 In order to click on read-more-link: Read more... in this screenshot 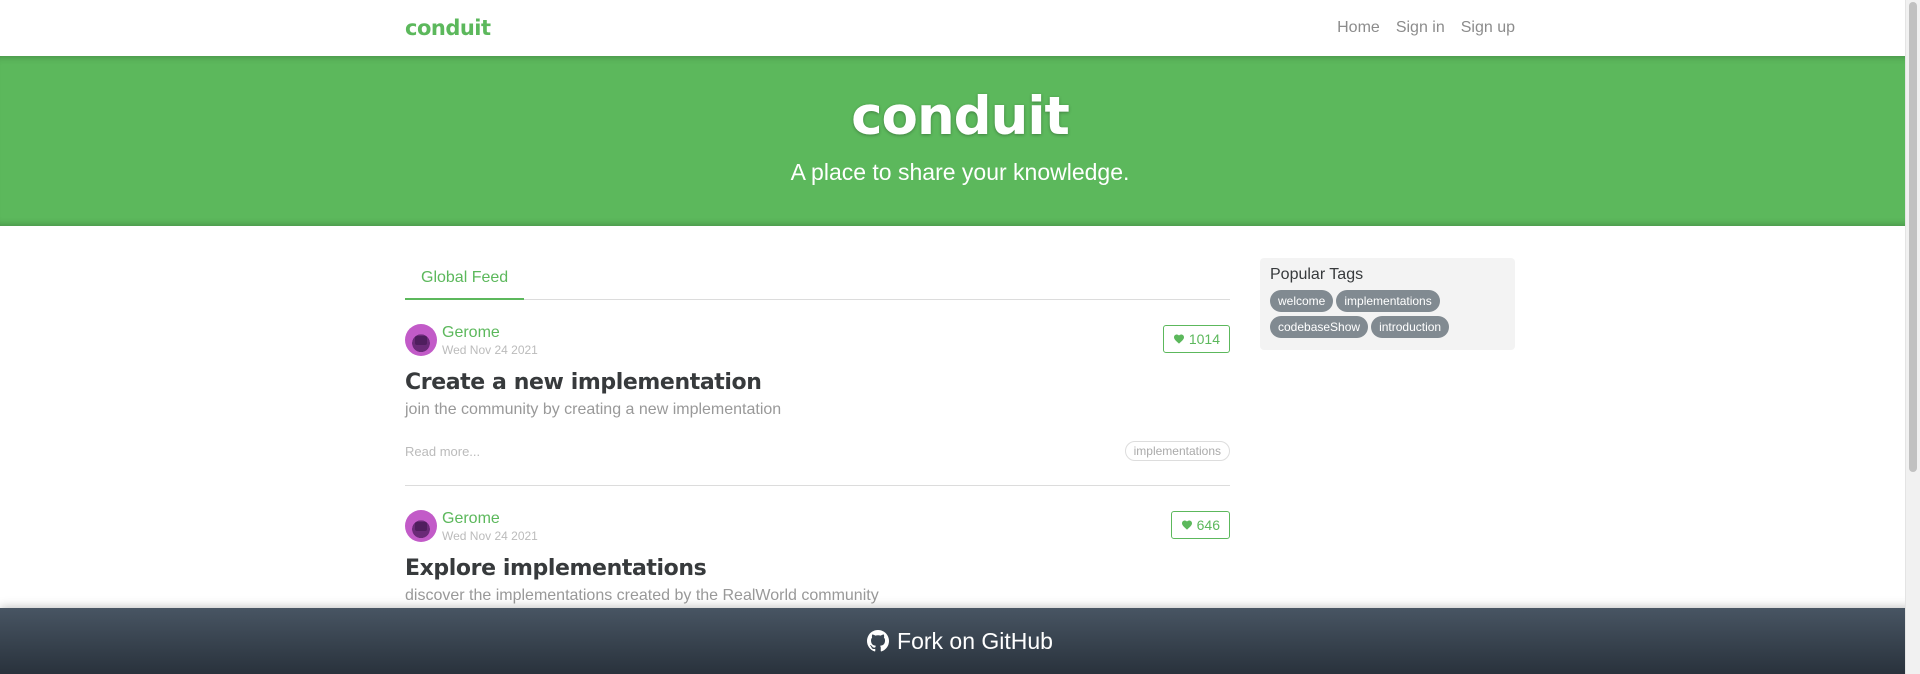, I will do `click(442, 451)`.